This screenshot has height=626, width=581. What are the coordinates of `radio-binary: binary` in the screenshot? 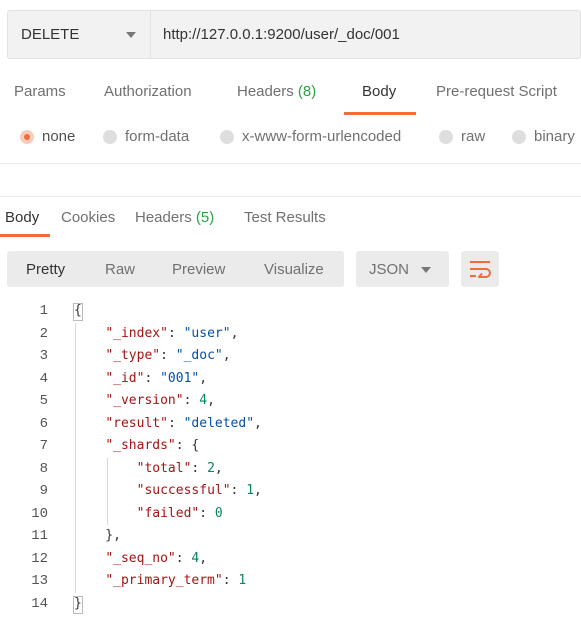 It's located at (543, 136).